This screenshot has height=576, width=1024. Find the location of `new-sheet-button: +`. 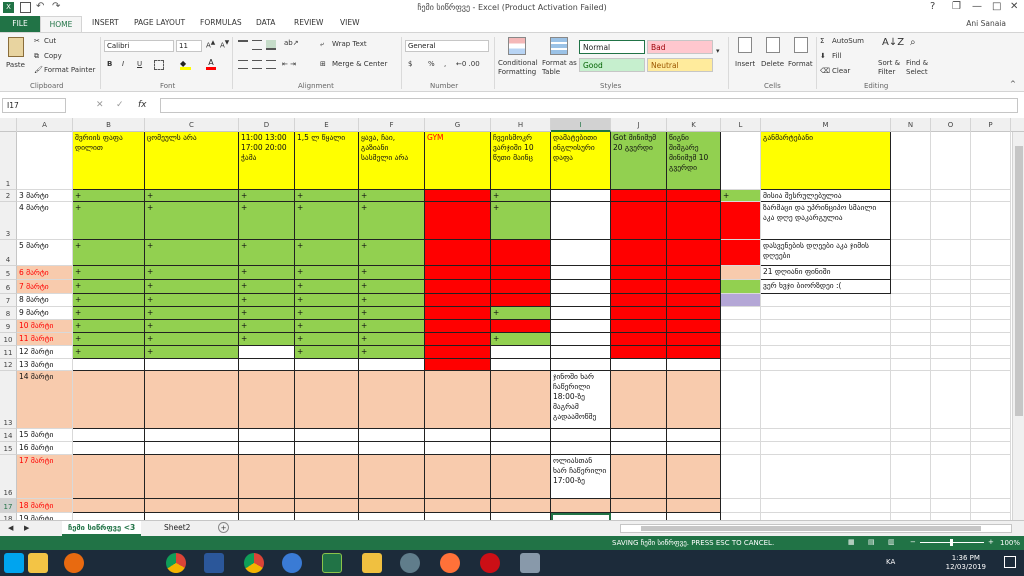

new-sheet-button: + is located at coordinates (223, 527).